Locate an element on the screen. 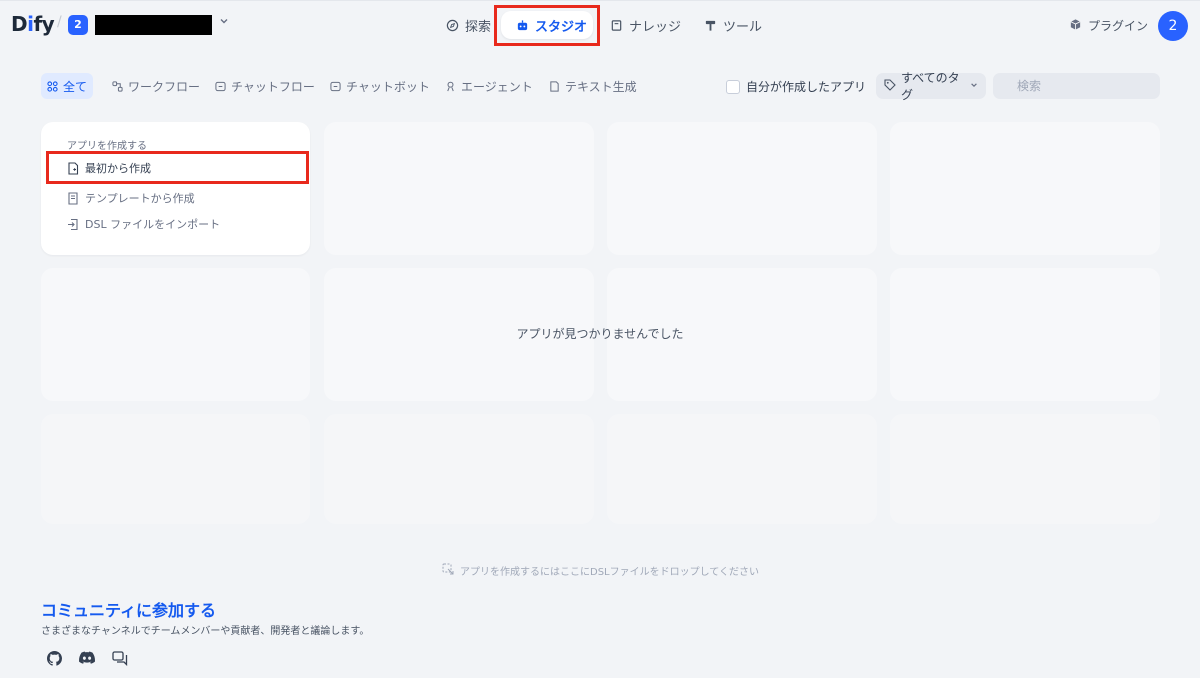  hammer-icon is located at coordinates (710, 25).